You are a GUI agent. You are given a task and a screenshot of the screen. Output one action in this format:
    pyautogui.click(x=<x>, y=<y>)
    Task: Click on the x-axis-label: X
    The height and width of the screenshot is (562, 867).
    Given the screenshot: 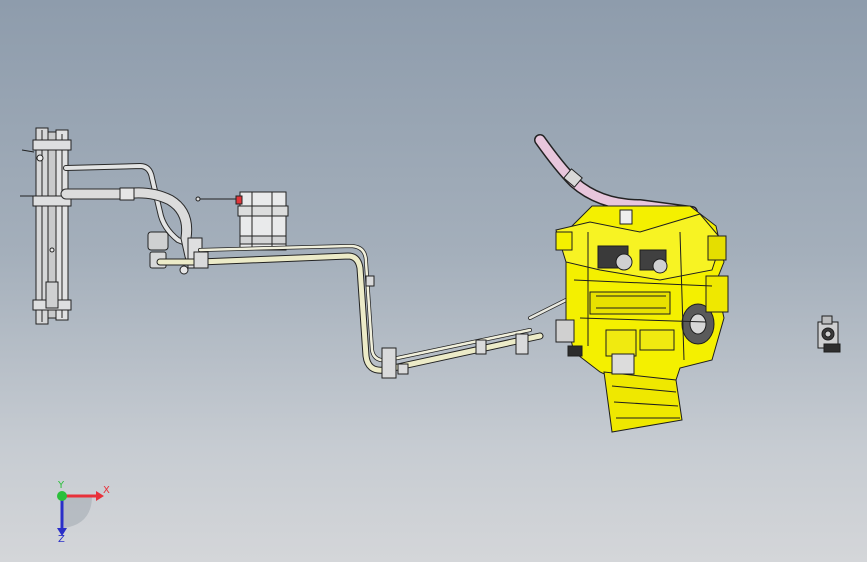 What is the action you would take?
    pyautogui.click(x=106, y=490)
    